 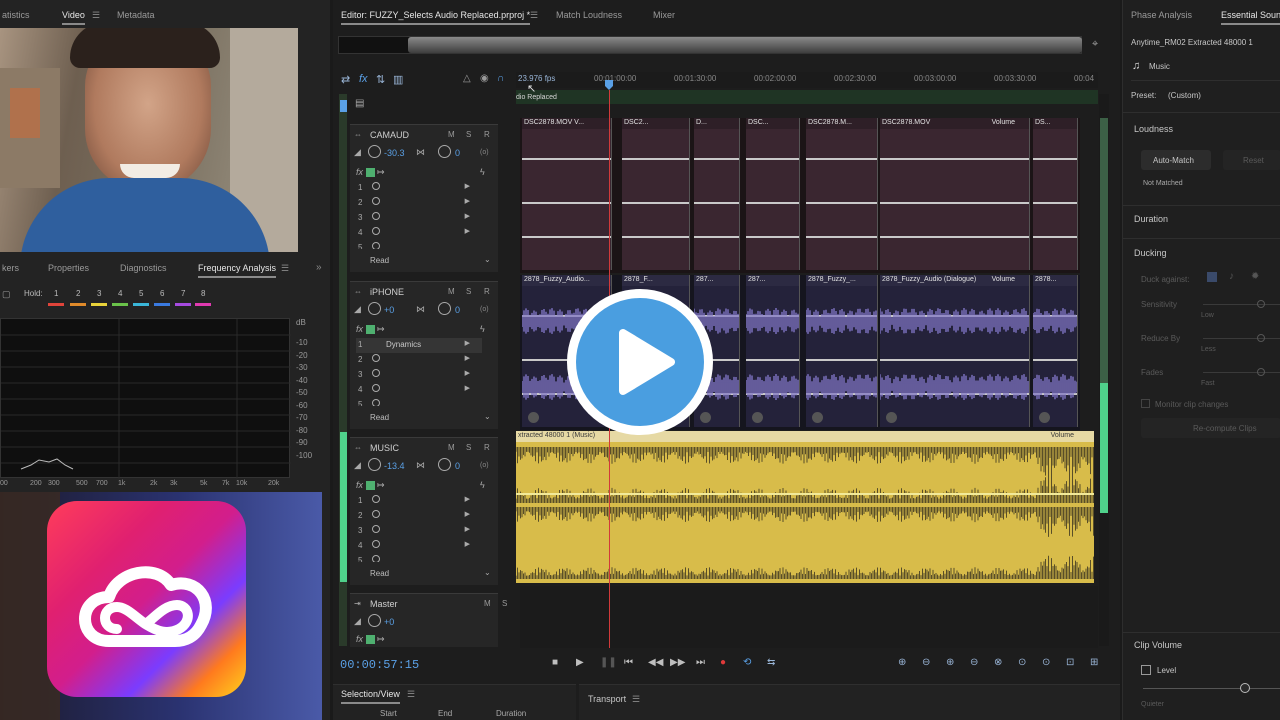 What do you see at coordinates (1245, 688) in the screenshot?
I see `level-slider-handle` at bounding box center [1245, 688].